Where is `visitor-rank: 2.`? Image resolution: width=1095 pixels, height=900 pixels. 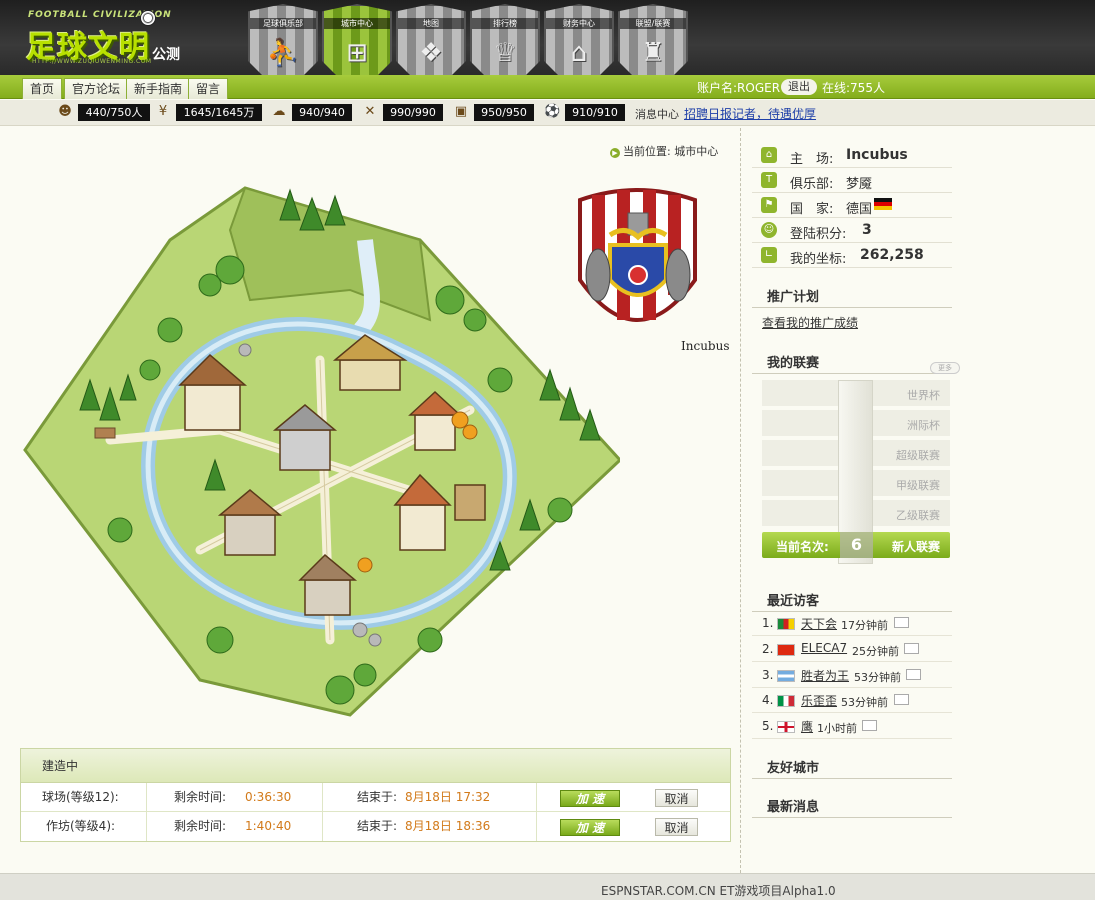 visitor-rank: 2. is located at coordinates (768, 649).